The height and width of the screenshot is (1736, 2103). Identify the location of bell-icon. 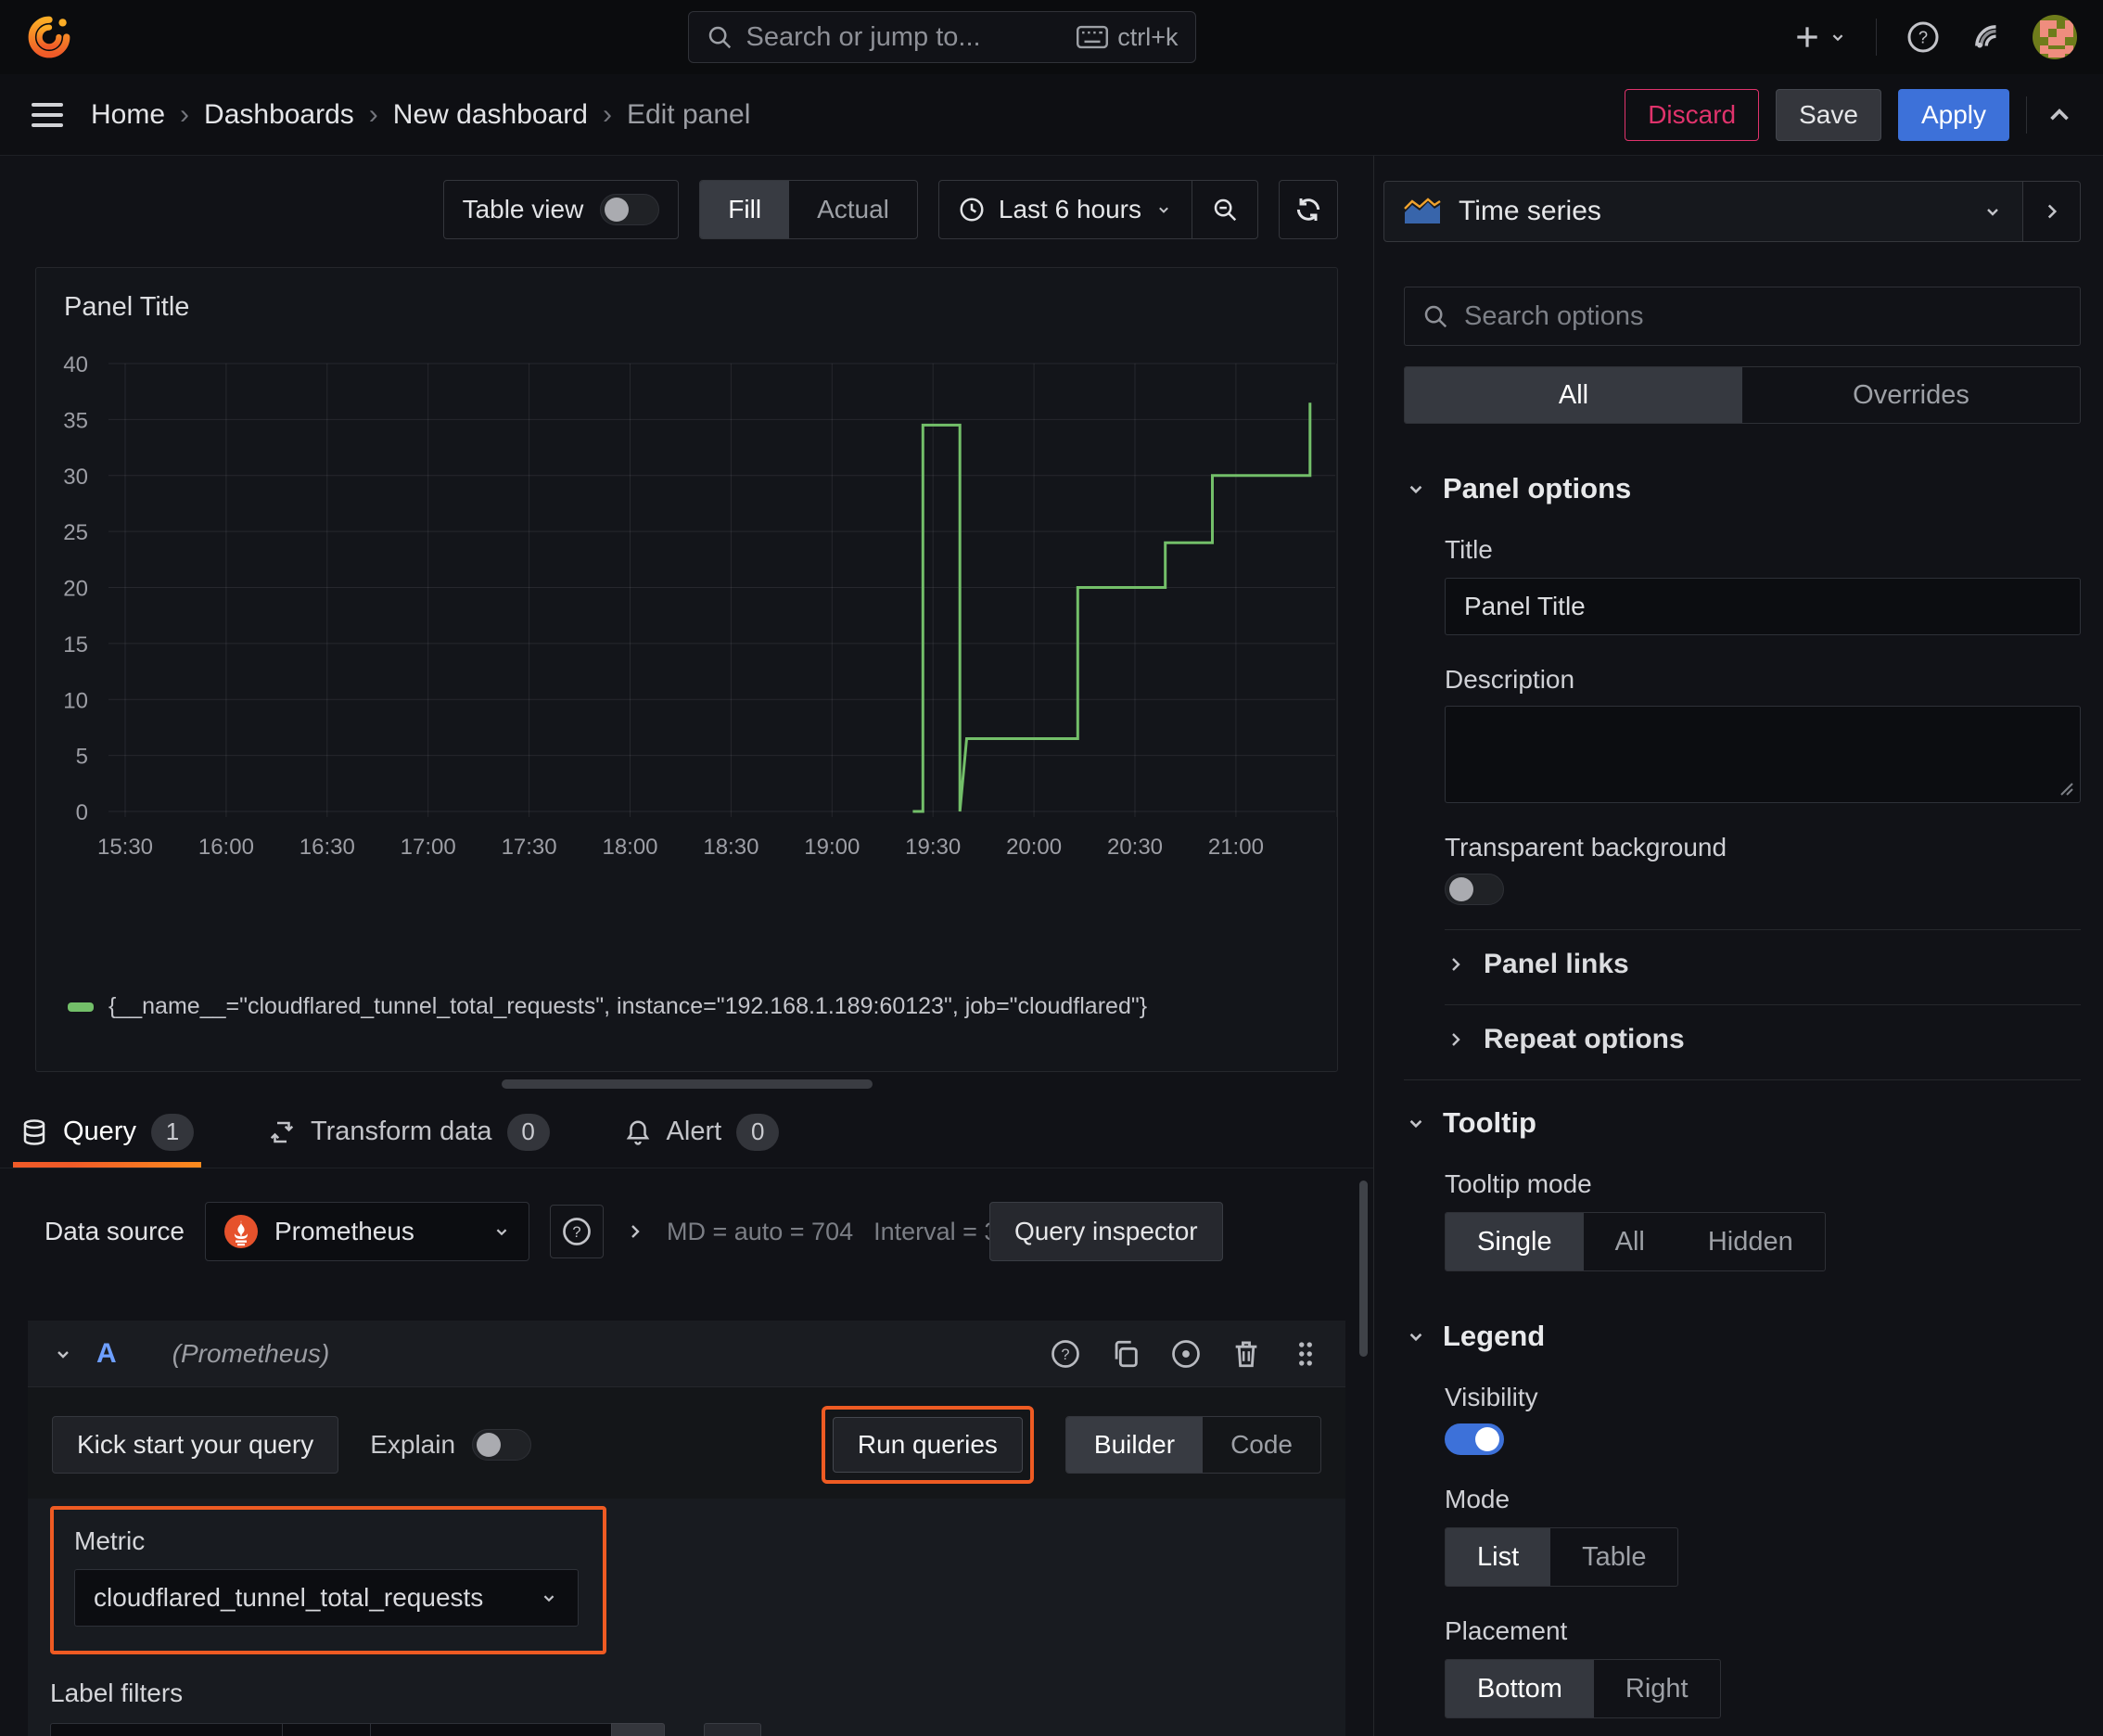
(637, 1132).